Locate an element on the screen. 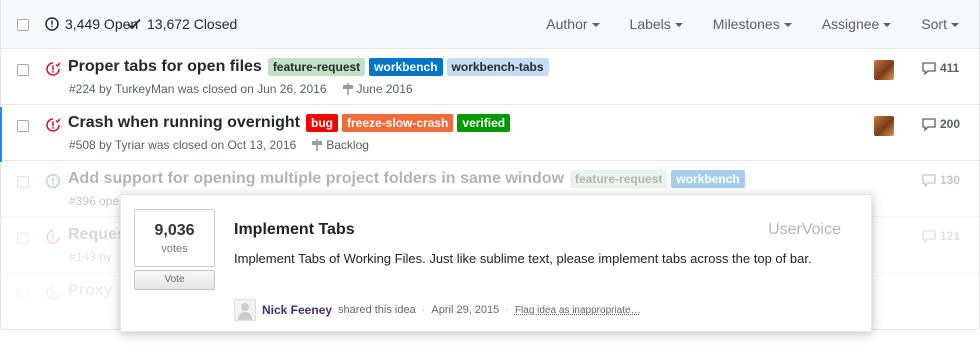 The height and width of the screenshot is (353, 980). author-filter: Author is located at coordinates (573, 24).